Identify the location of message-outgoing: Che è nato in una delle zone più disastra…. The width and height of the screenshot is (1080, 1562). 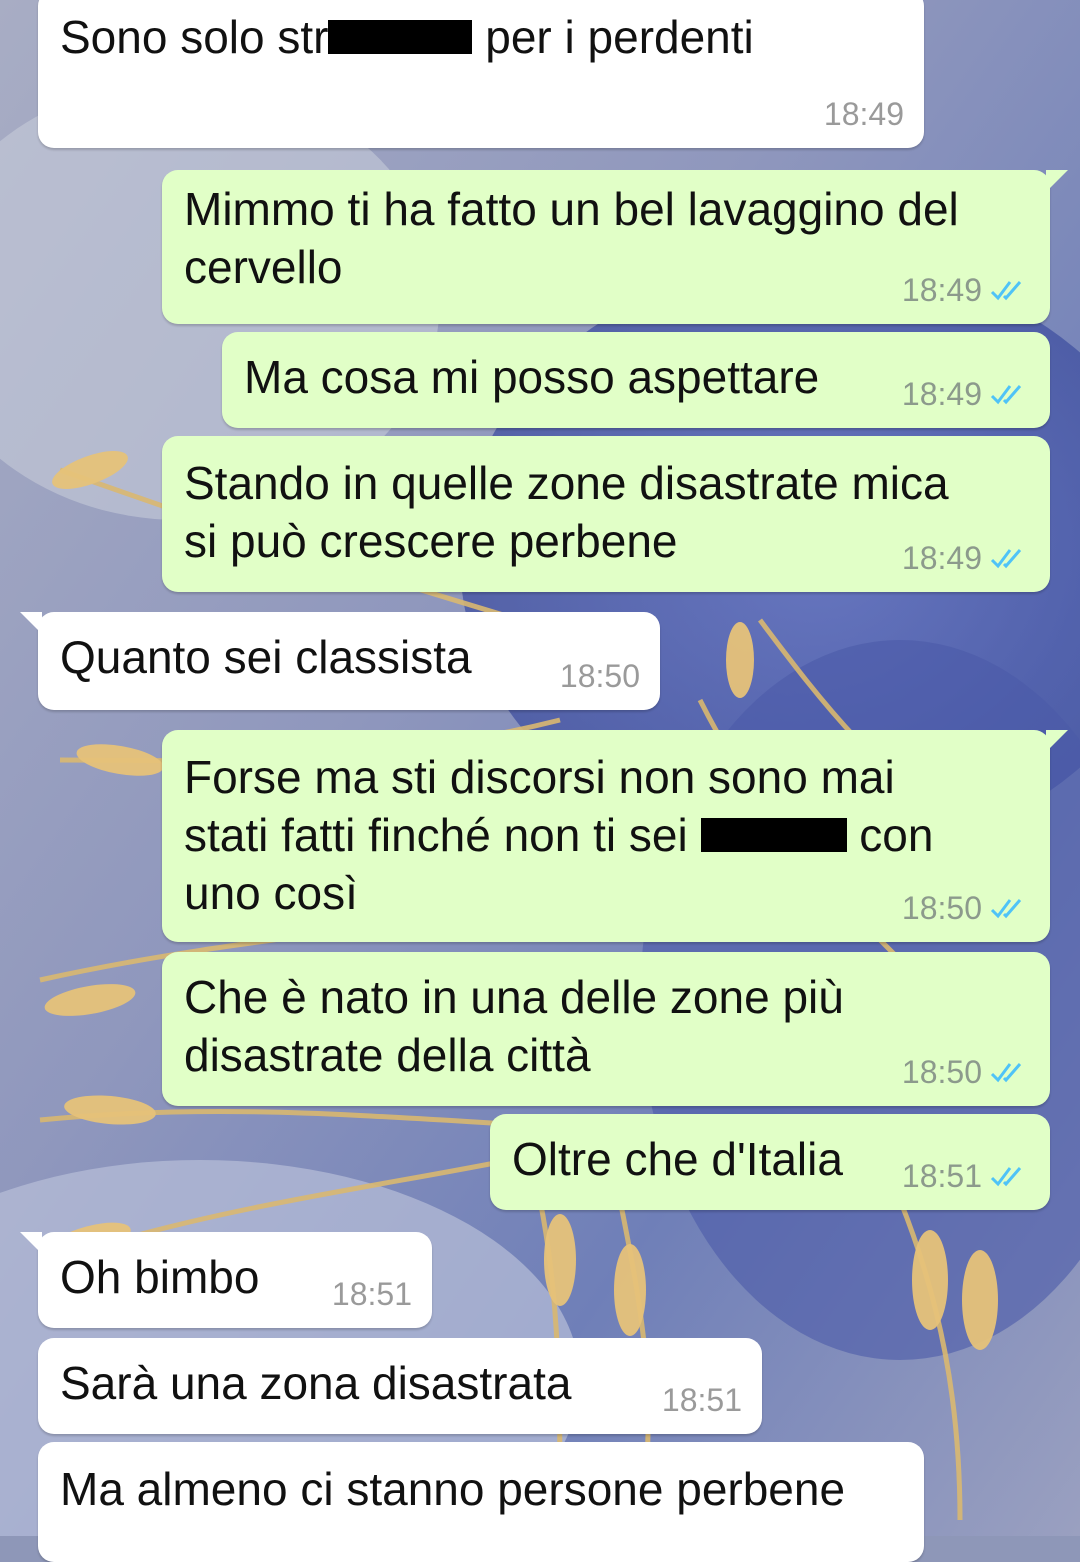
(606, 1029).